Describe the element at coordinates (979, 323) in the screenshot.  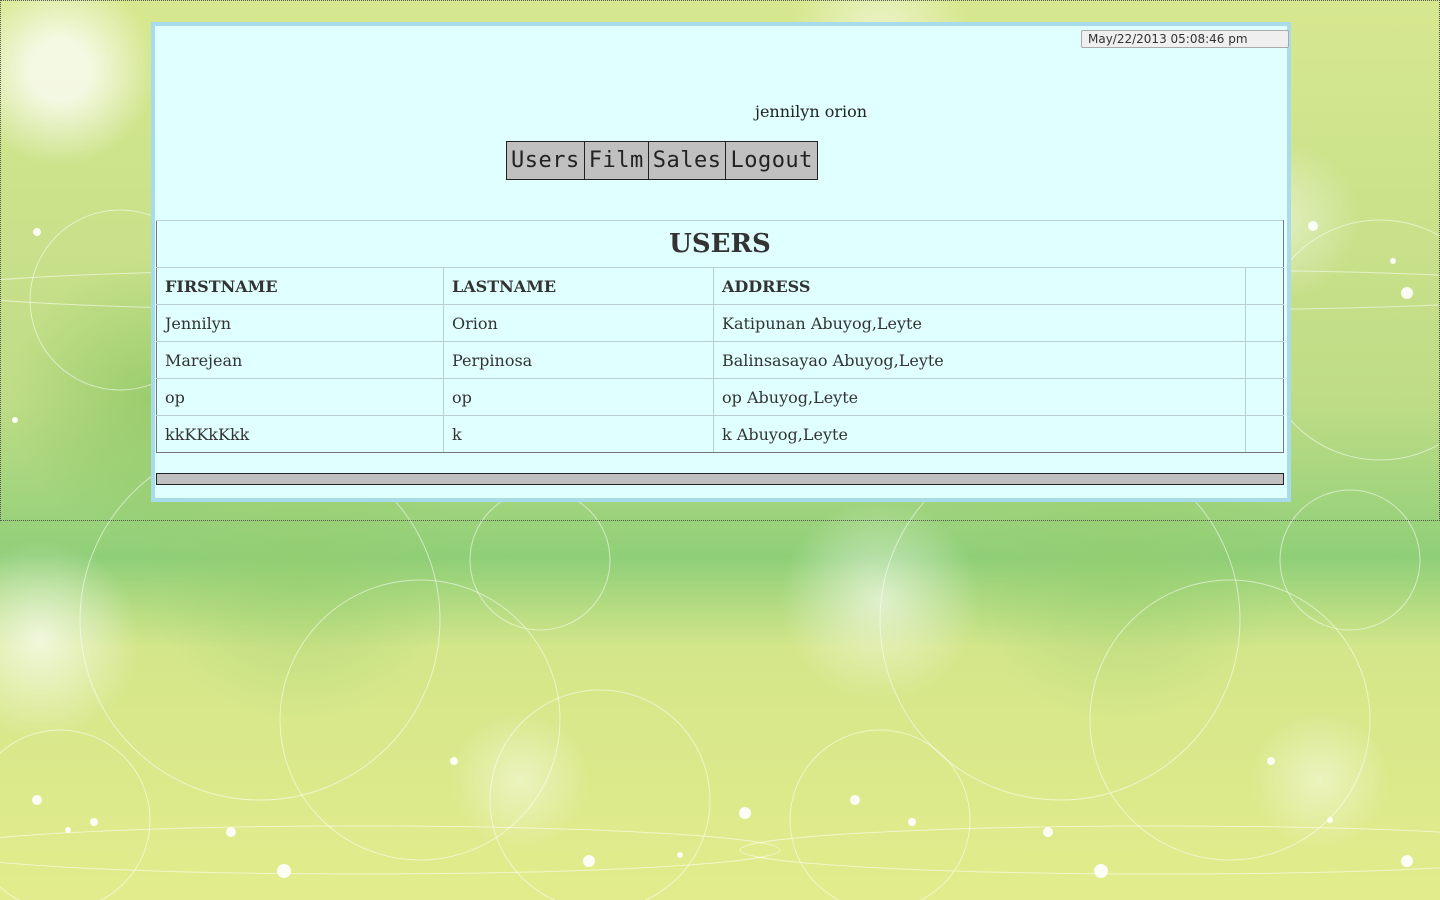
I see `cell-address: Katipunan Abuyog,Leyte` at that location.